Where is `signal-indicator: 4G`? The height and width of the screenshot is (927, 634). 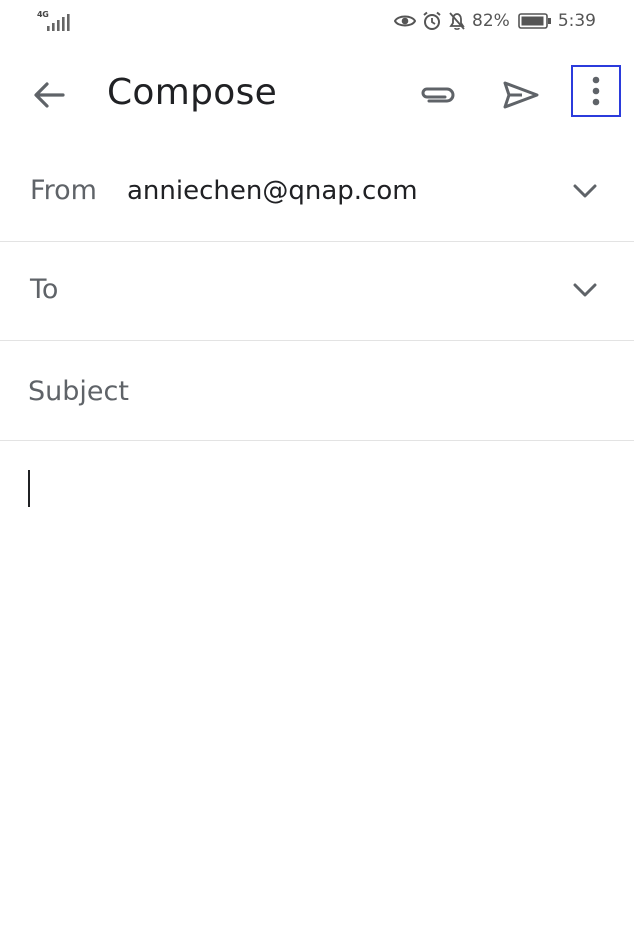
signal-indicator: 4G is located at coordinates (57, 21).